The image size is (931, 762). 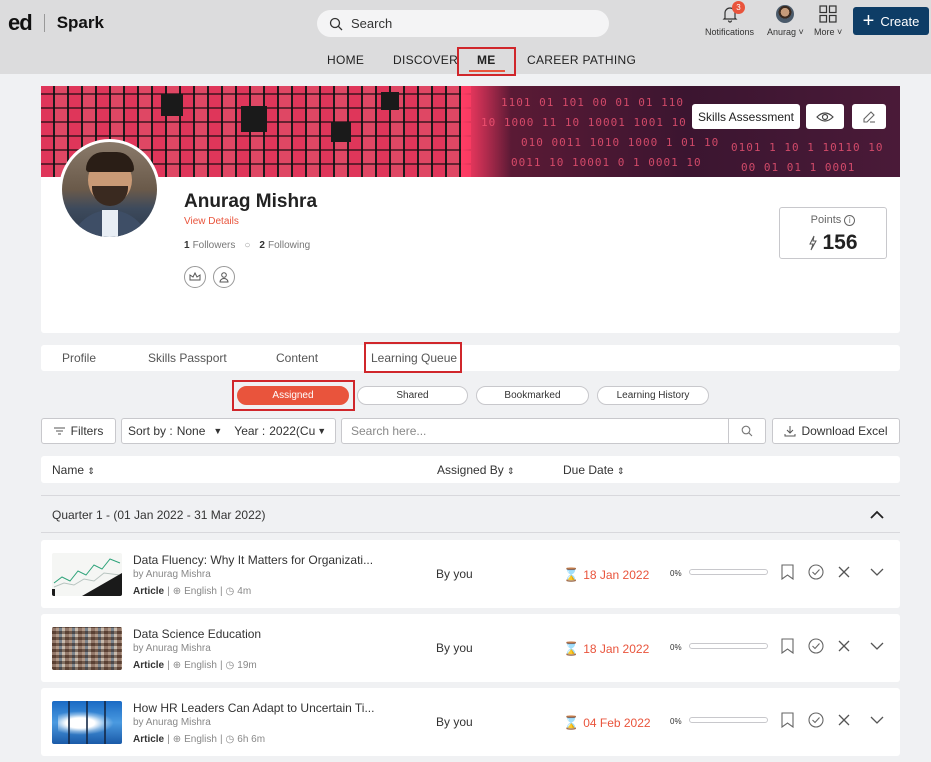 I want to click on nav-home: HOME, so click(x=345, y=60).